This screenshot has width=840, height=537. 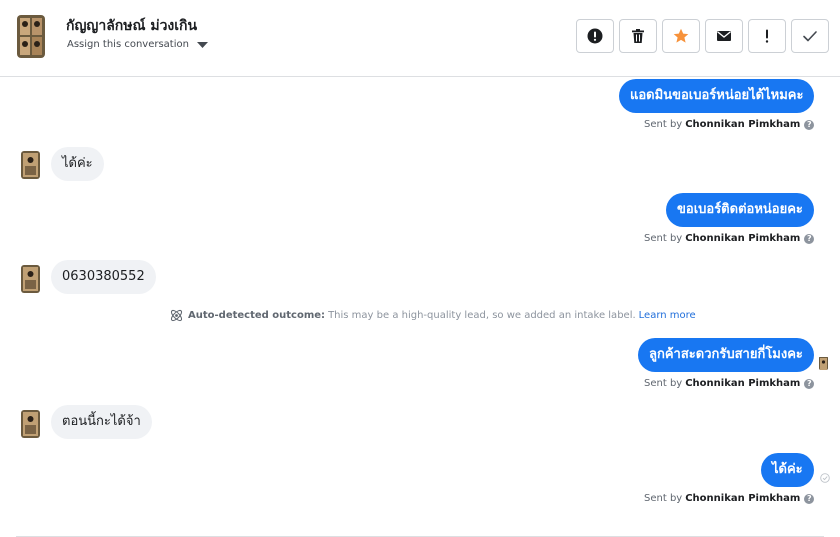 I want to click on outgoing-message: ได้ค่ะ, so click(x=787, y=470).